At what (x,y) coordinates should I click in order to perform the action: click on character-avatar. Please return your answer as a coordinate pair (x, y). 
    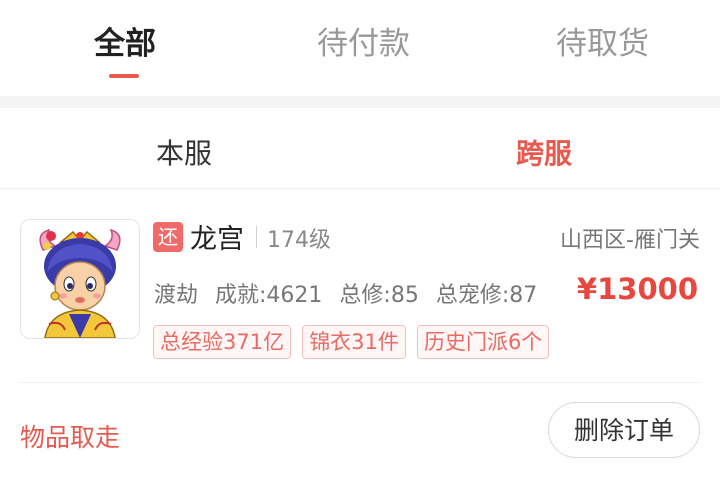
    Looking at the image, I should click on (80, 279).